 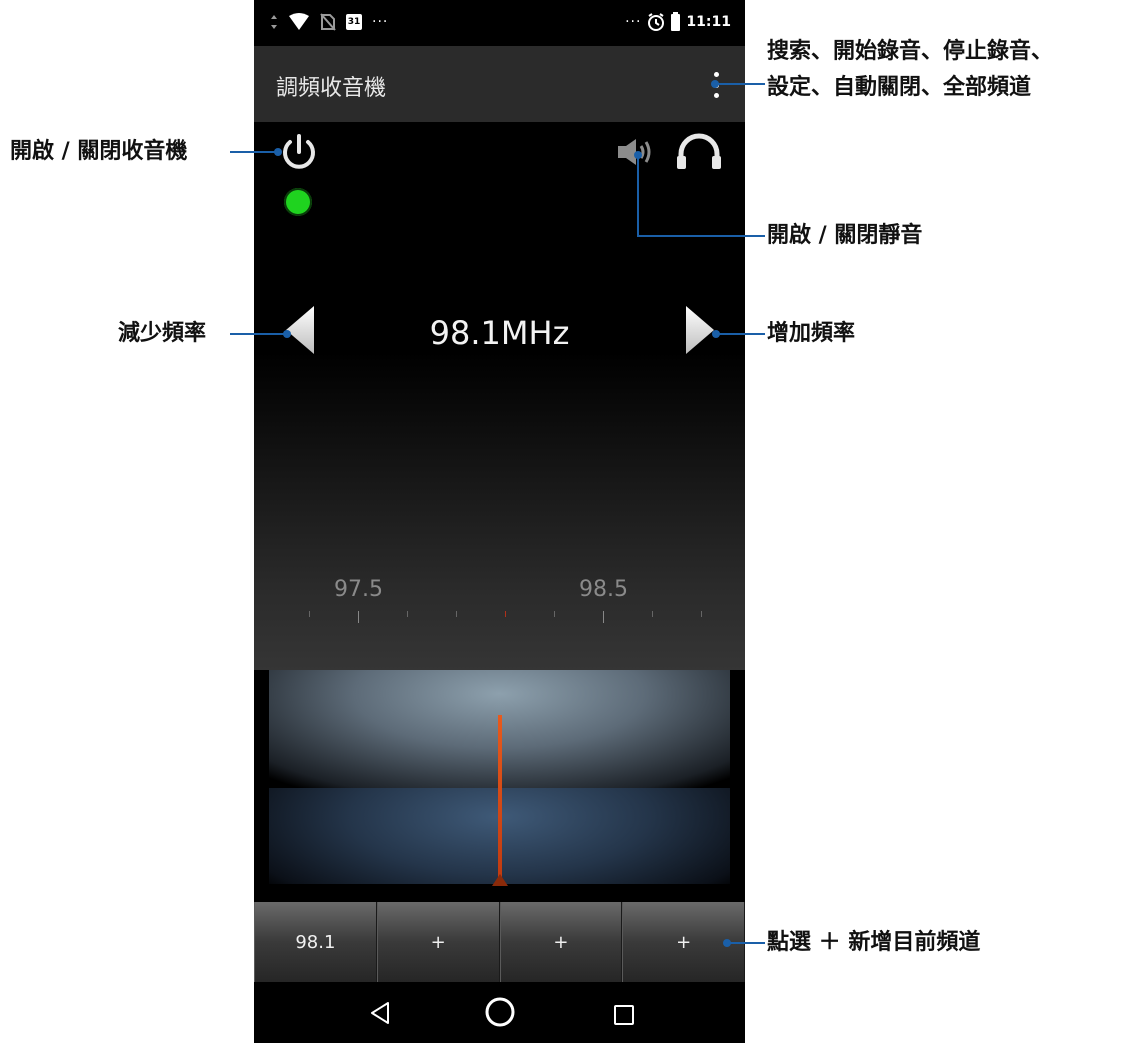 What do you see at coordinates (298, 202) in the screenshot?
I see `radio-status-indicator` at bounding box center [298, 202].